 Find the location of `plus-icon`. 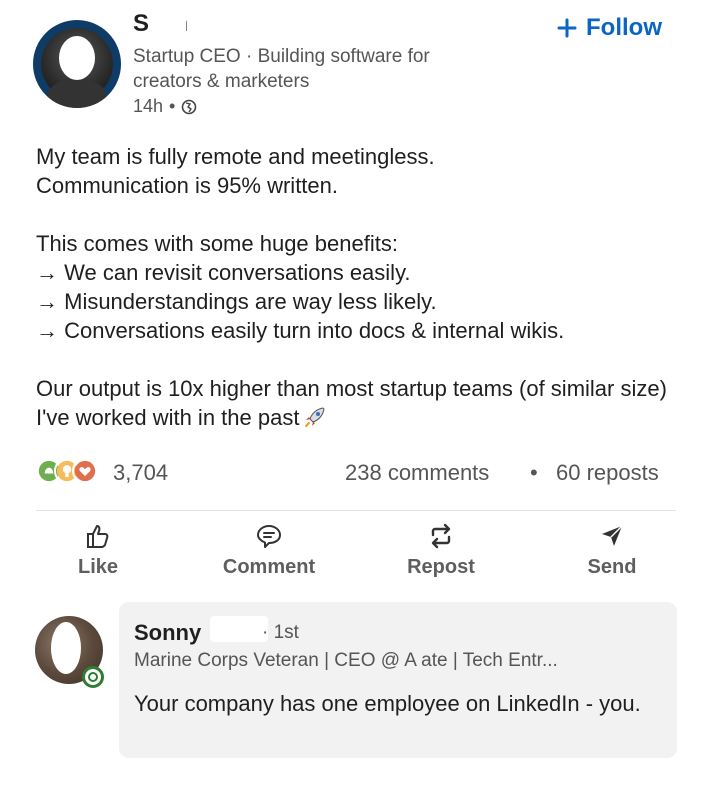

plus-icon is located at coordinates (567, 28).